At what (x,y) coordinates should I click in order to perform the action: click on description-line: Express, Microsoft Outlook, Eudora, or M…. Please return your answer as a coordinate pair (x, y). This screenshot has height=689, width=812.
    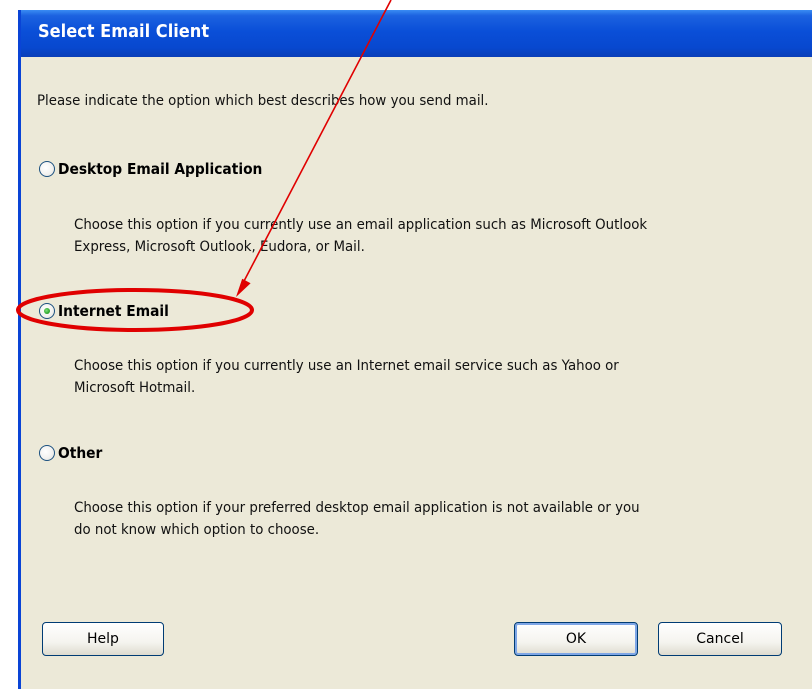
    Looking at the image, I should click on (219, 247).